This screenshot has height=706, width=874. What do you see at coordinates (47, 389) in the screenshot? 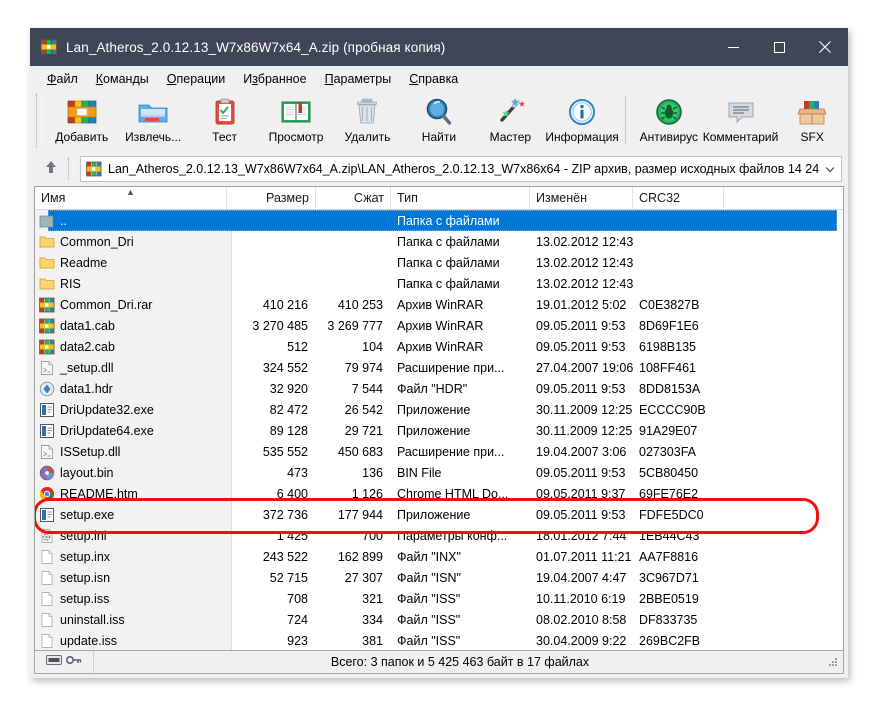
I see `hdr-icon` at bounding box center [47, 389].